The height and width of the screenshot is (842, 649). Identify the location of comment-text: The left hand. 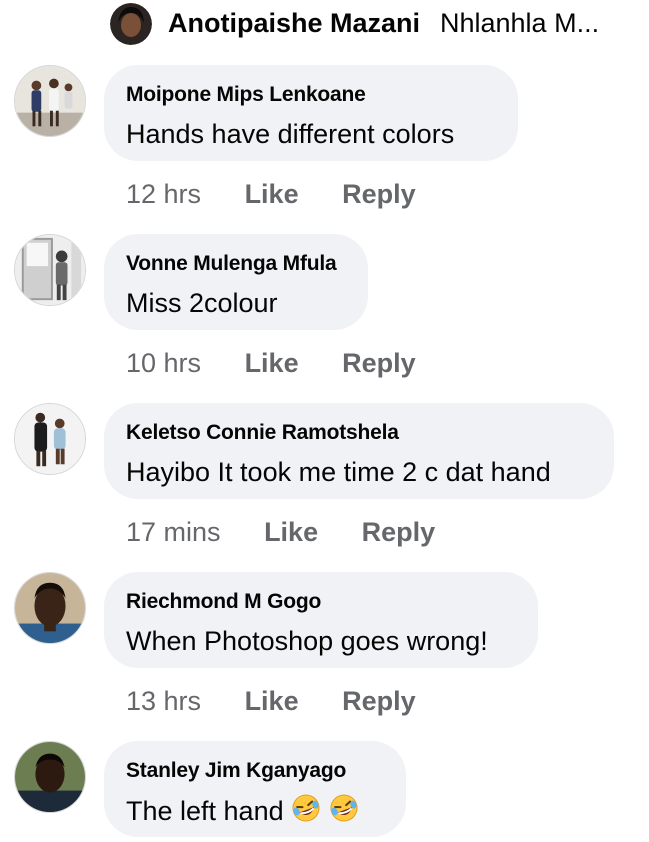
(255, 810).